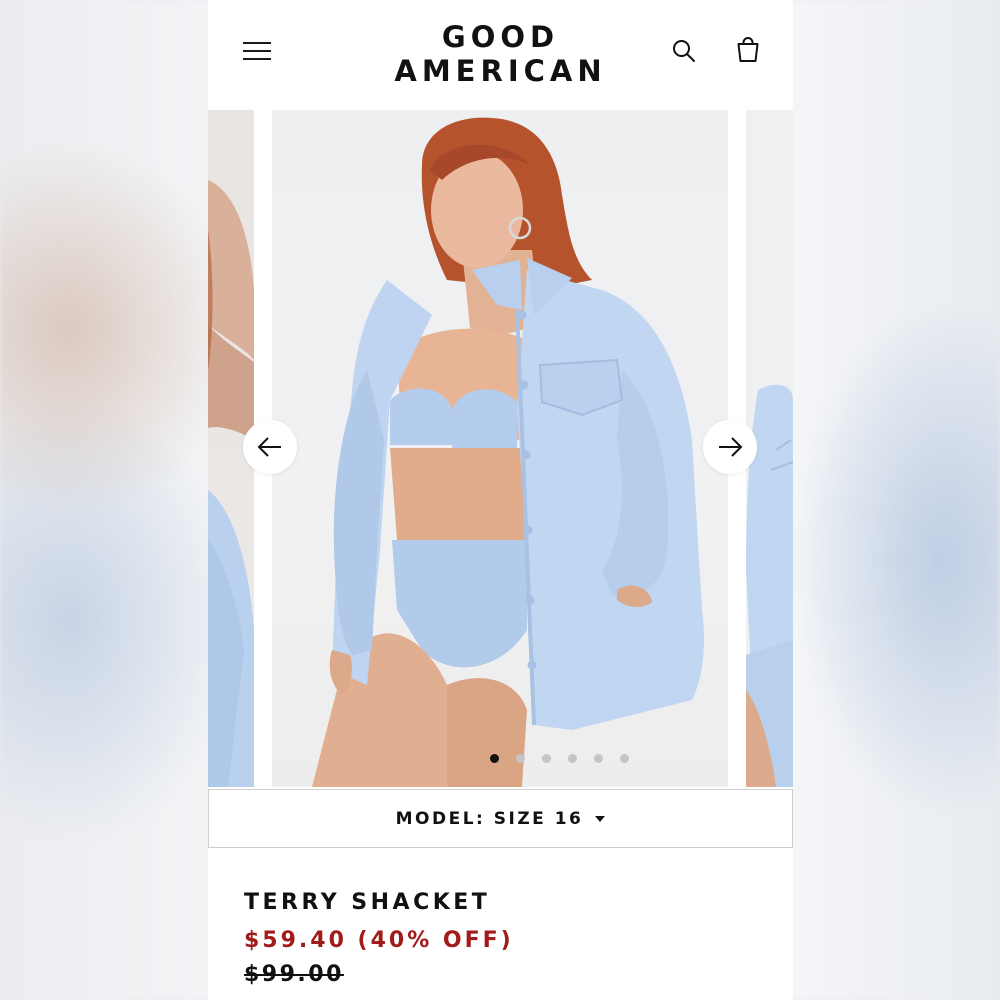 This screenshot has width=1000, height=1000. I want to click on arrow-right-icon, so click(731, 447).